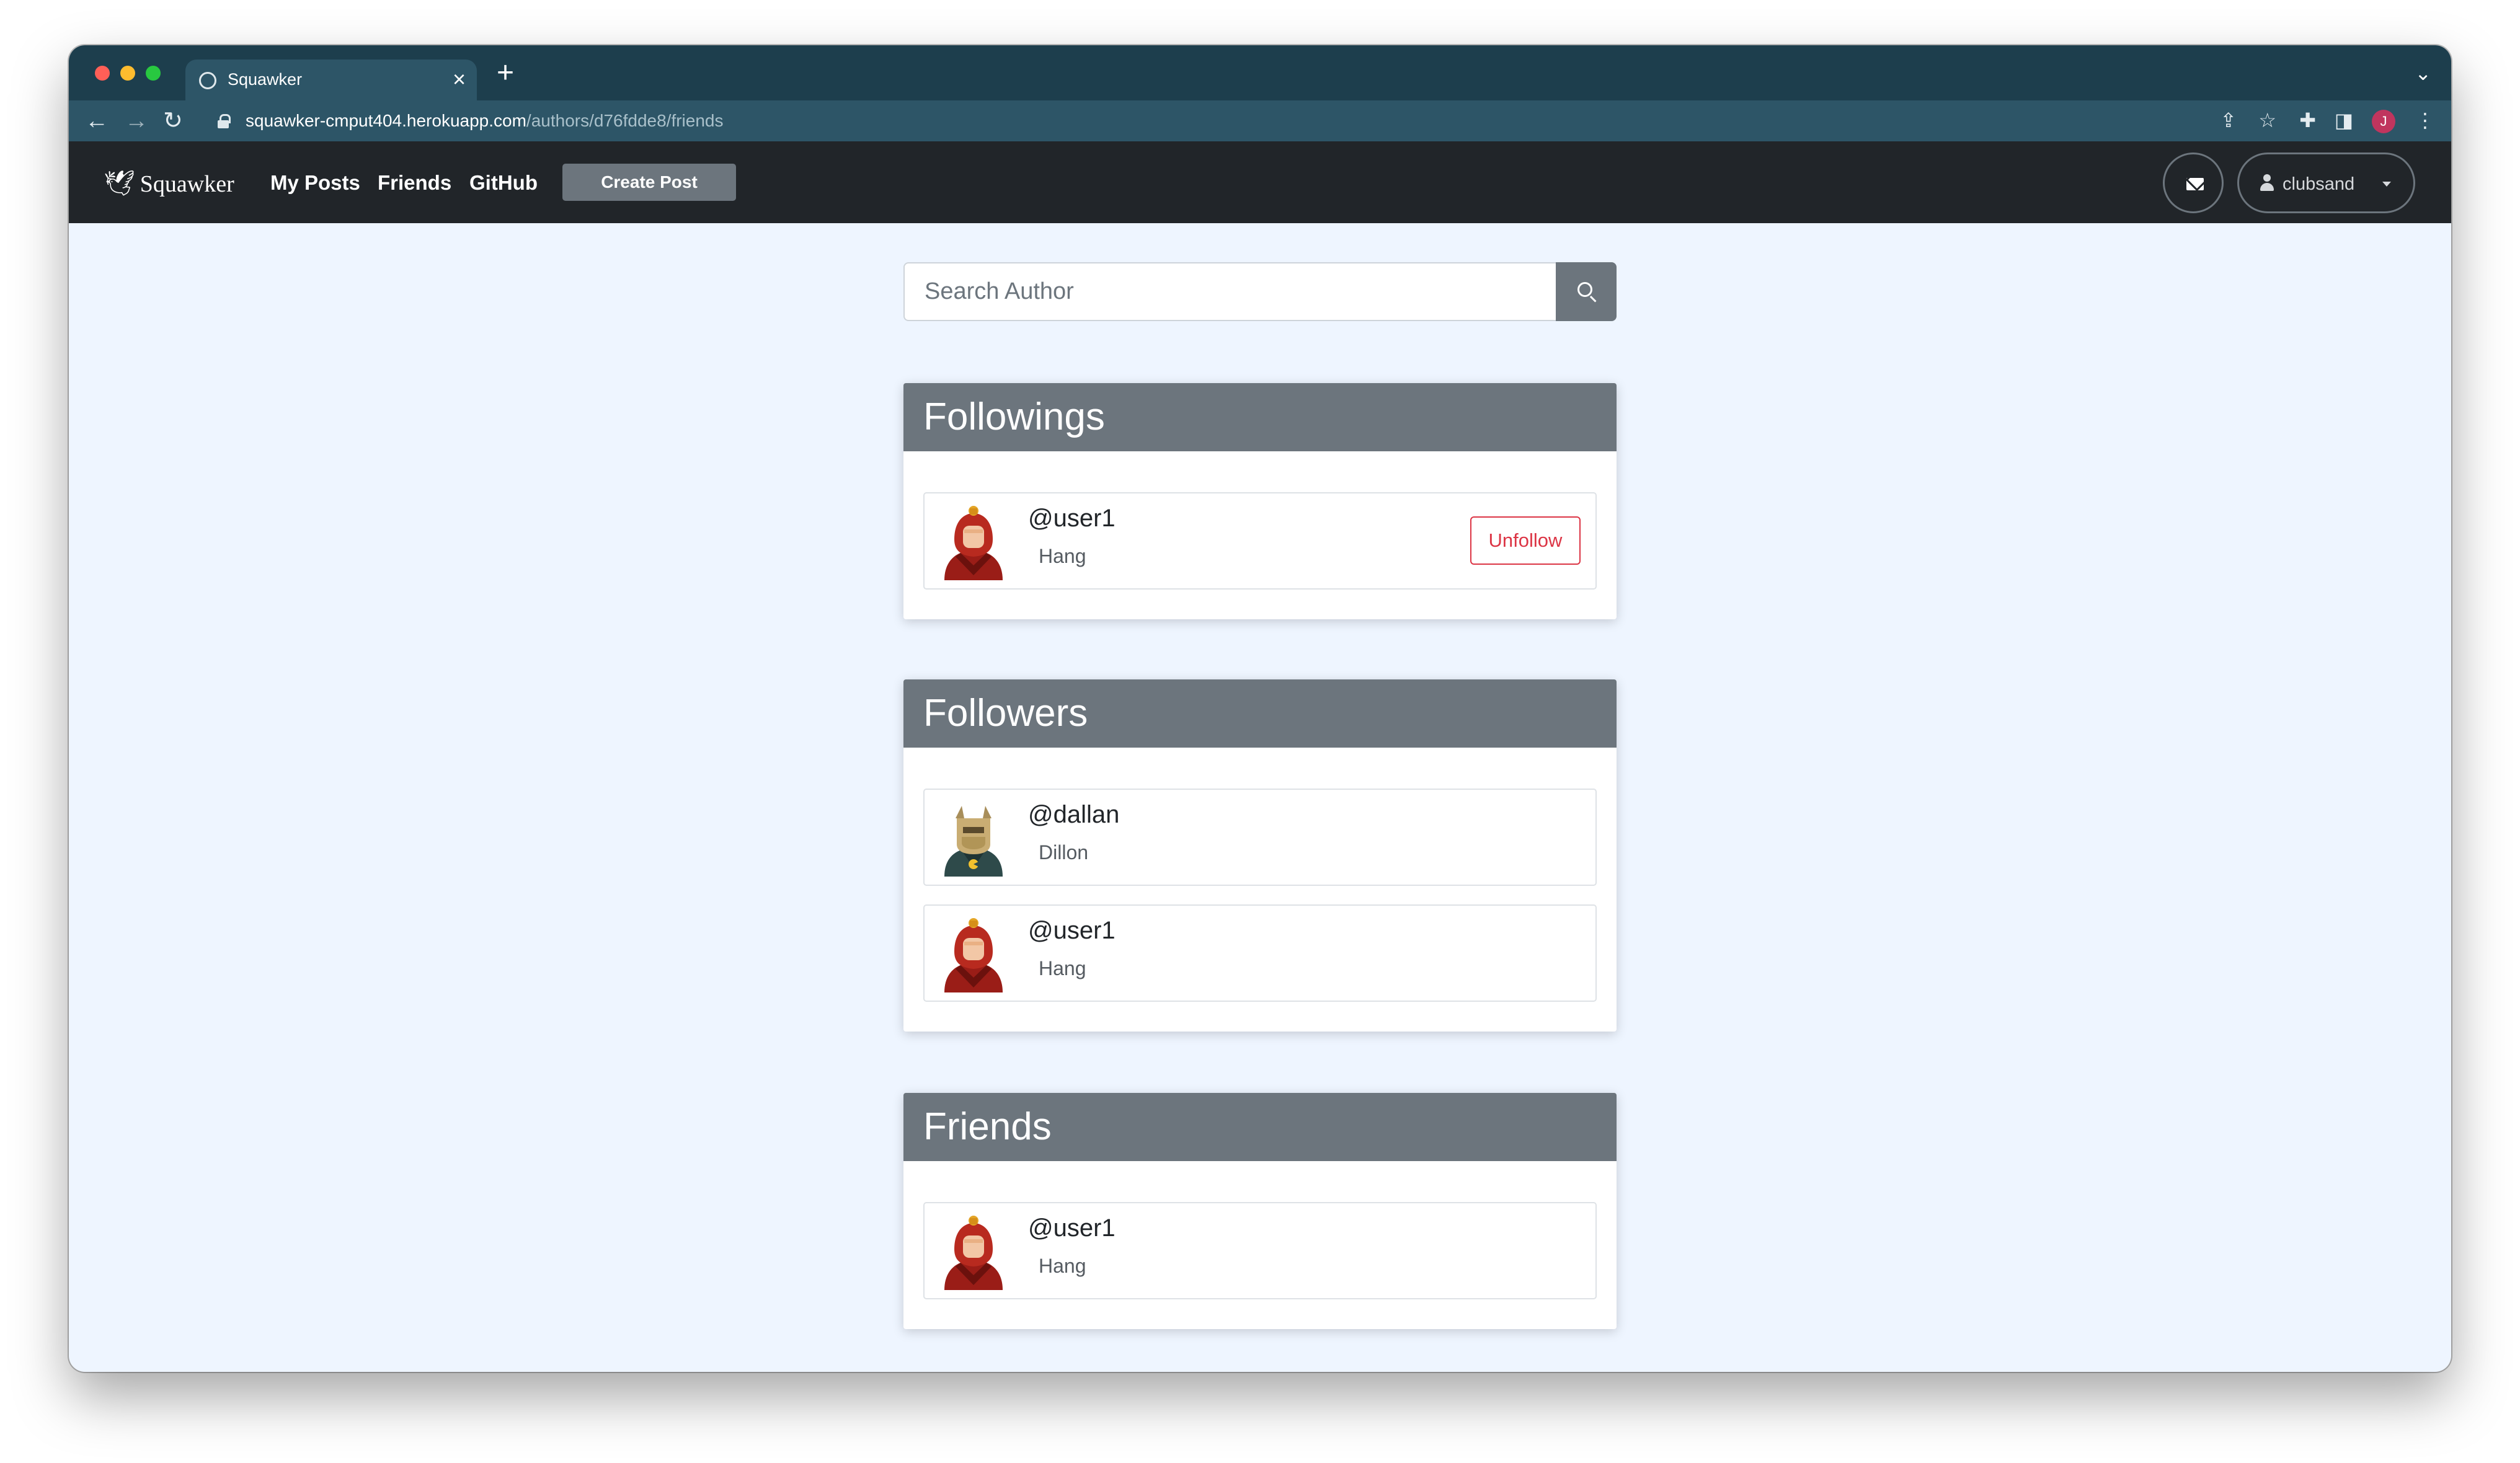 The width and height of the screenshot is (2520, 1463). I want to click on username-label: clubsand, so click(2319, 184).